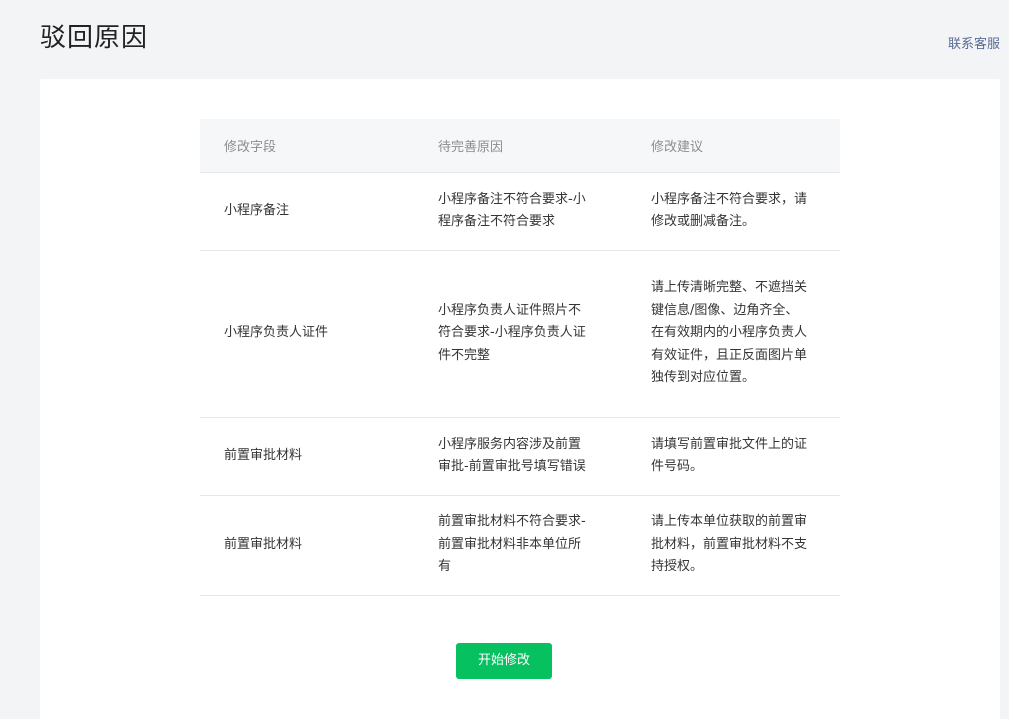 This screenshot has width=1009, height=719. What do you see at coordinates (974, 45) in the screenshot?
I see `contact-support-link: 联系客服` at bounding box center [974, 45].